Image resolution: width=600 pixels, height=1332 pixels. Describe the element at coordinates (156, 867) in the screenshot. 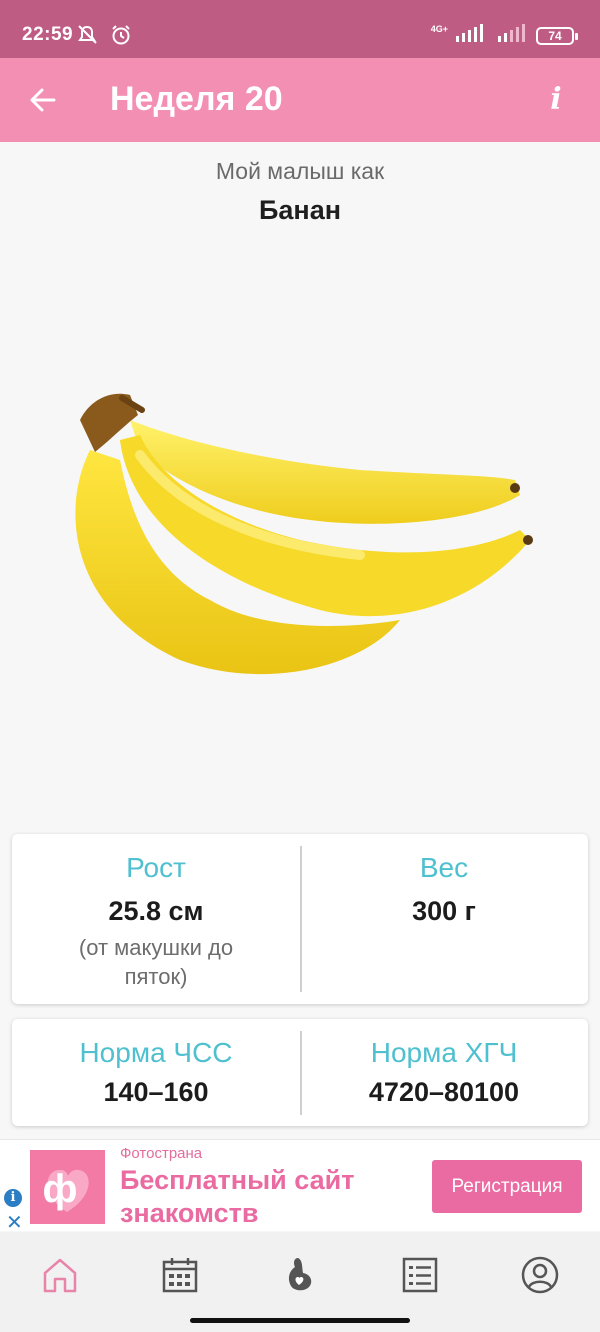

I see `height-label: Рост` at that location.